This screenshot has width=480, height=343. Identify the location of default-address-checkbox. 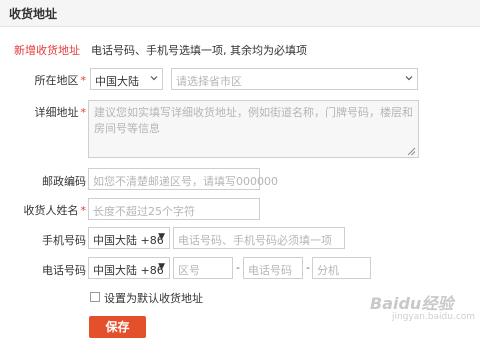
(95, 297).